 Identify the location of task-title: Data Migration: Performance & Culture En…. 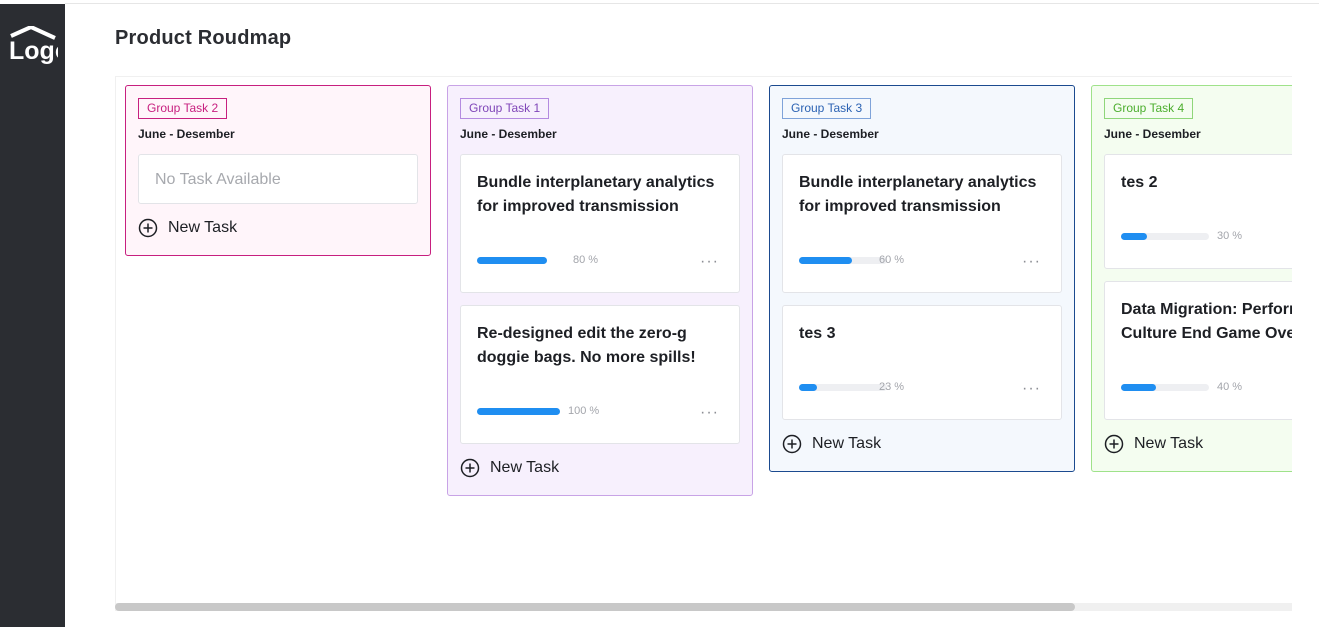
(1206, 321).